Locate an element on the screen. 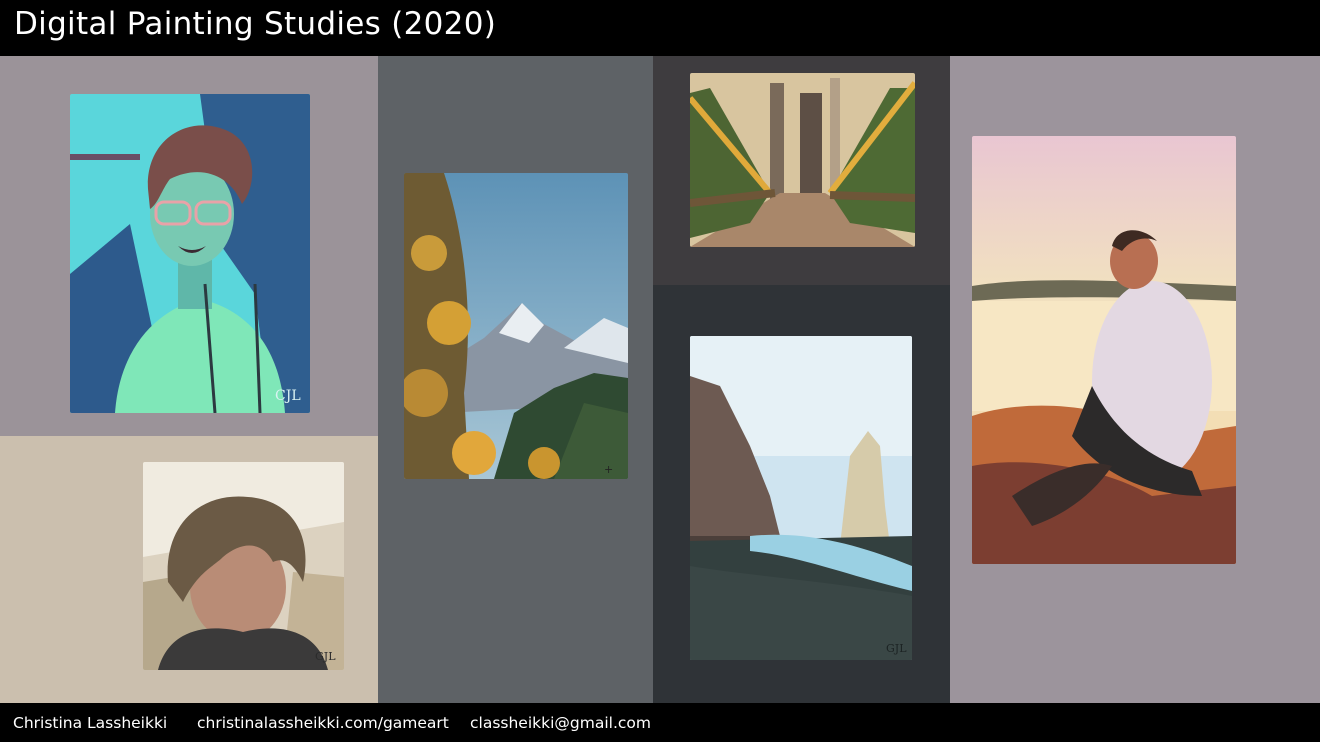 This screenshot has width=1320, height=742. painting-forest-bridge is located at coordinates (802, 160).